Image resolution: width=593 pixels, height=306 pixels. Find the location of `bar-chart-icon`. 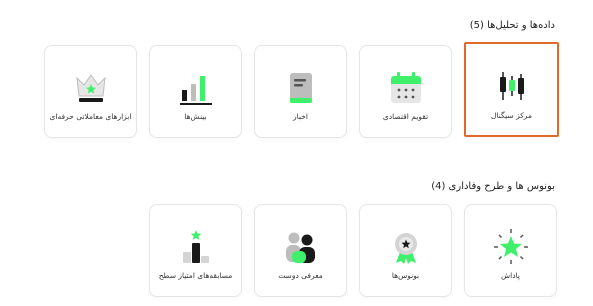

bar-chart-icon is located at coordinates (195, 90).